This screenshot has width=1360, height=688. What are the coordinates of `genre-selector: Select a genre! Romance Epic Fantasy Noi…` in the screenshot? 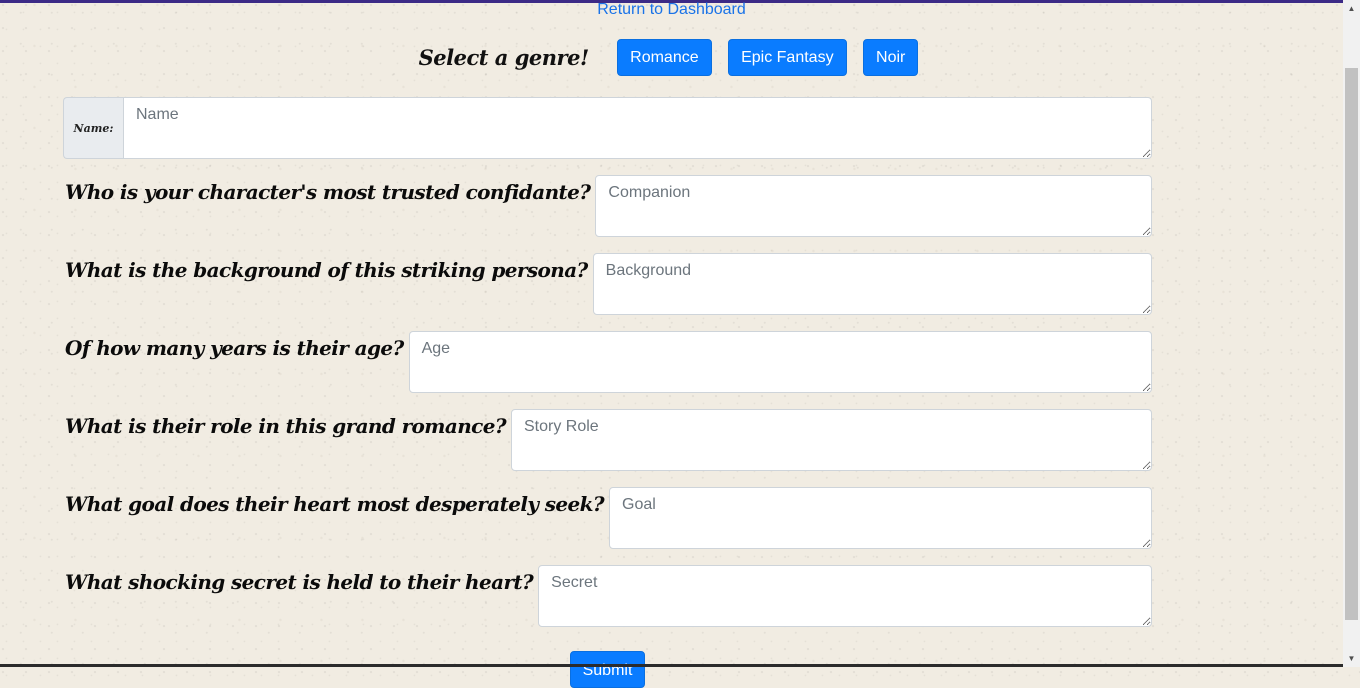 It's located at (671, 57).